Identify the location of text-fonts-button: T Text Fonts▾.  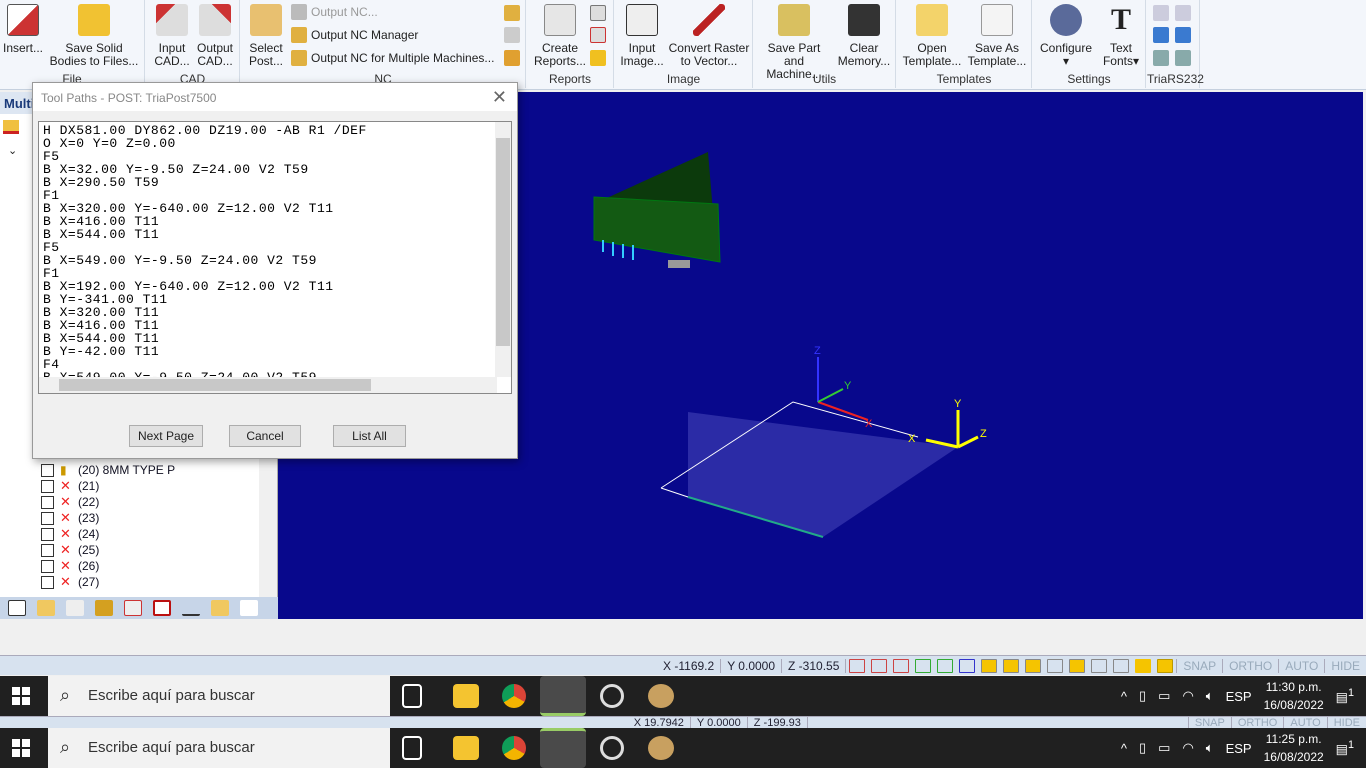
(1121, 35).